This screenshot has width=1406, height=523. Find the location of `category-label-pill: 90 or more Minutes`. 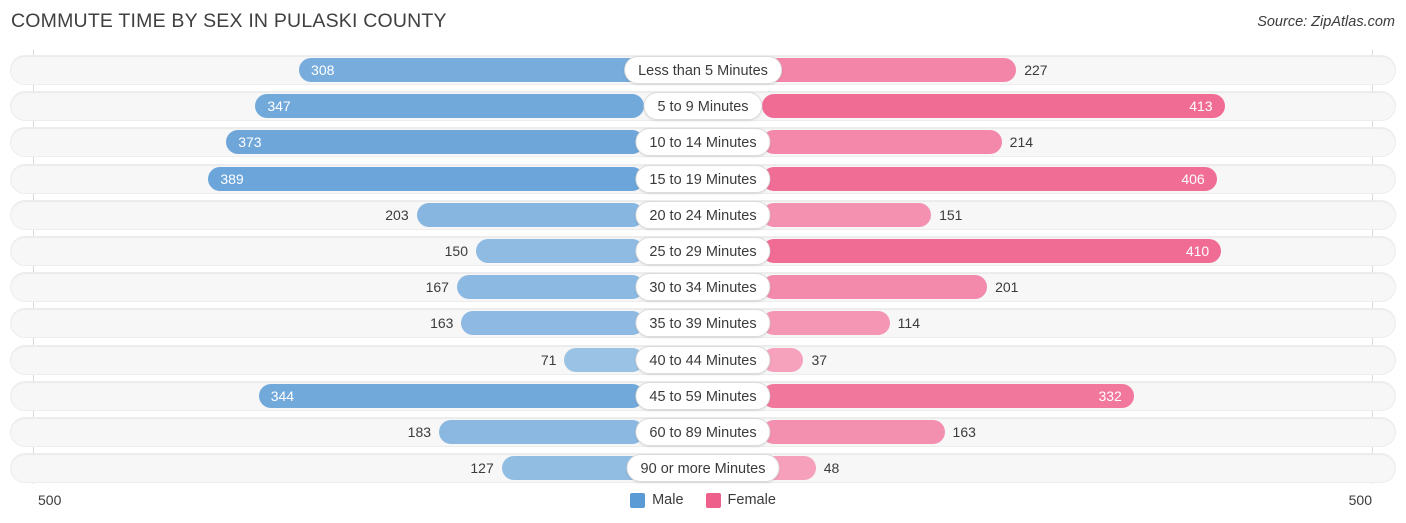

category-label-pill: 90 or more Minutes is located at coordinates (703, 468).